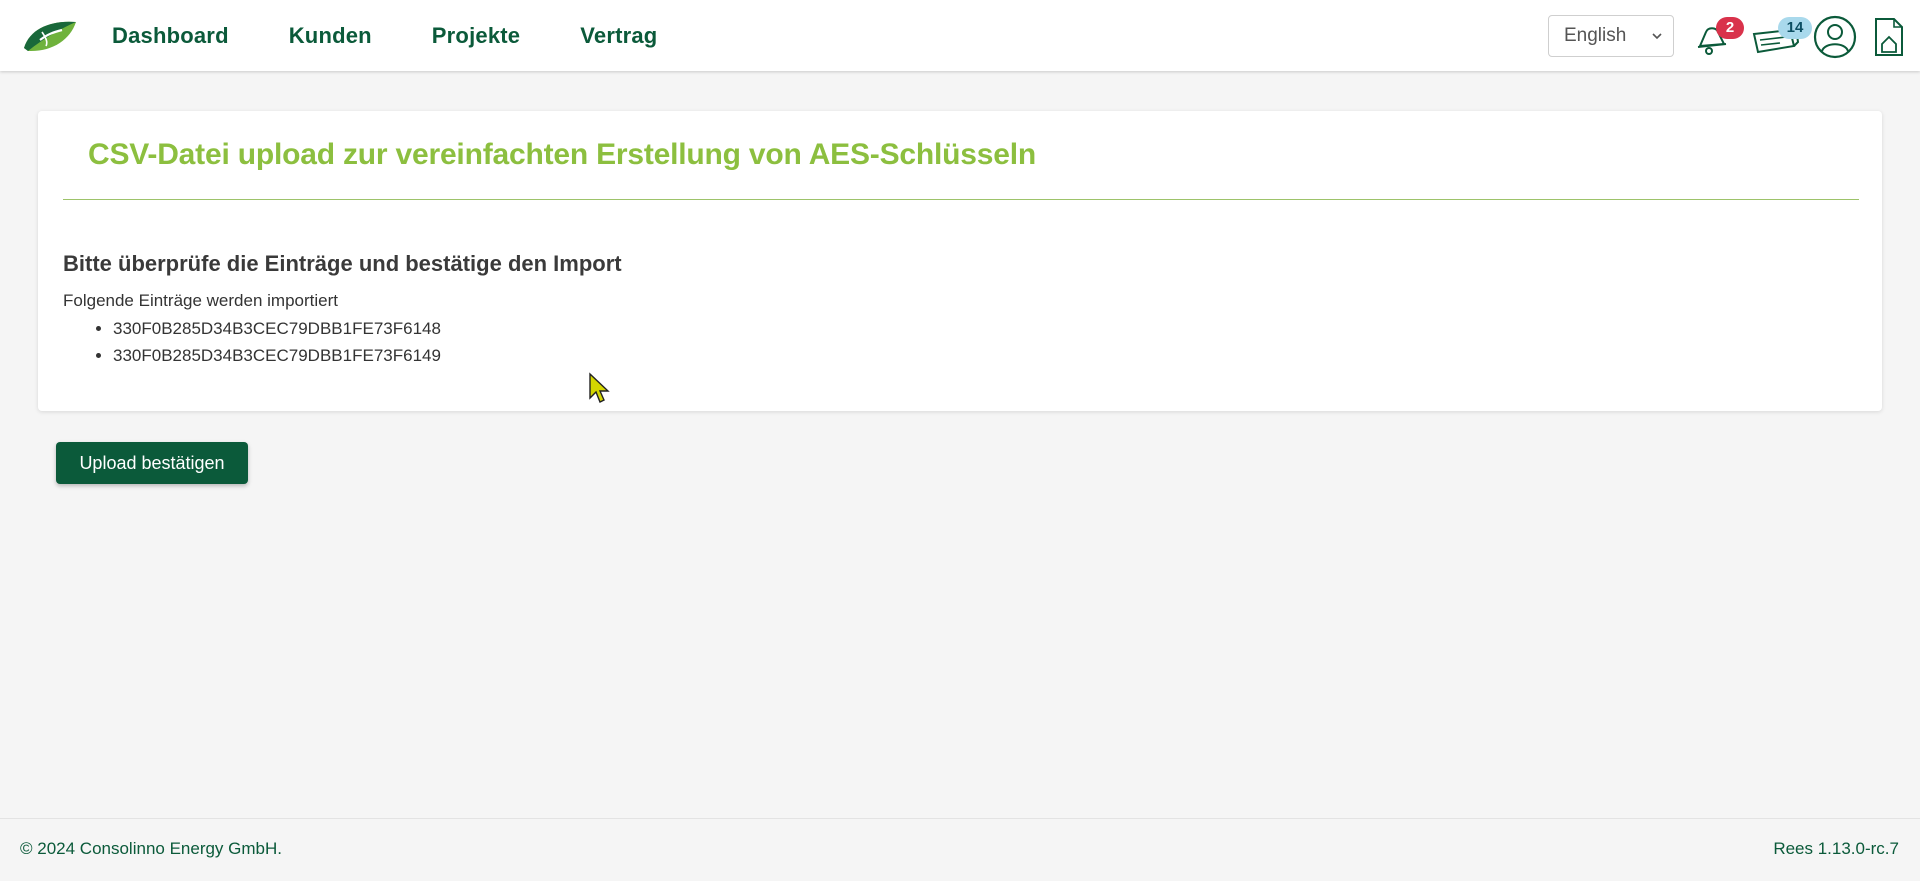 The width and height of the screenshot is (1920, 881). Describe the element at coordinates (1730, 28) in the screenshot. I see `notifications-badge: 2` at that location.